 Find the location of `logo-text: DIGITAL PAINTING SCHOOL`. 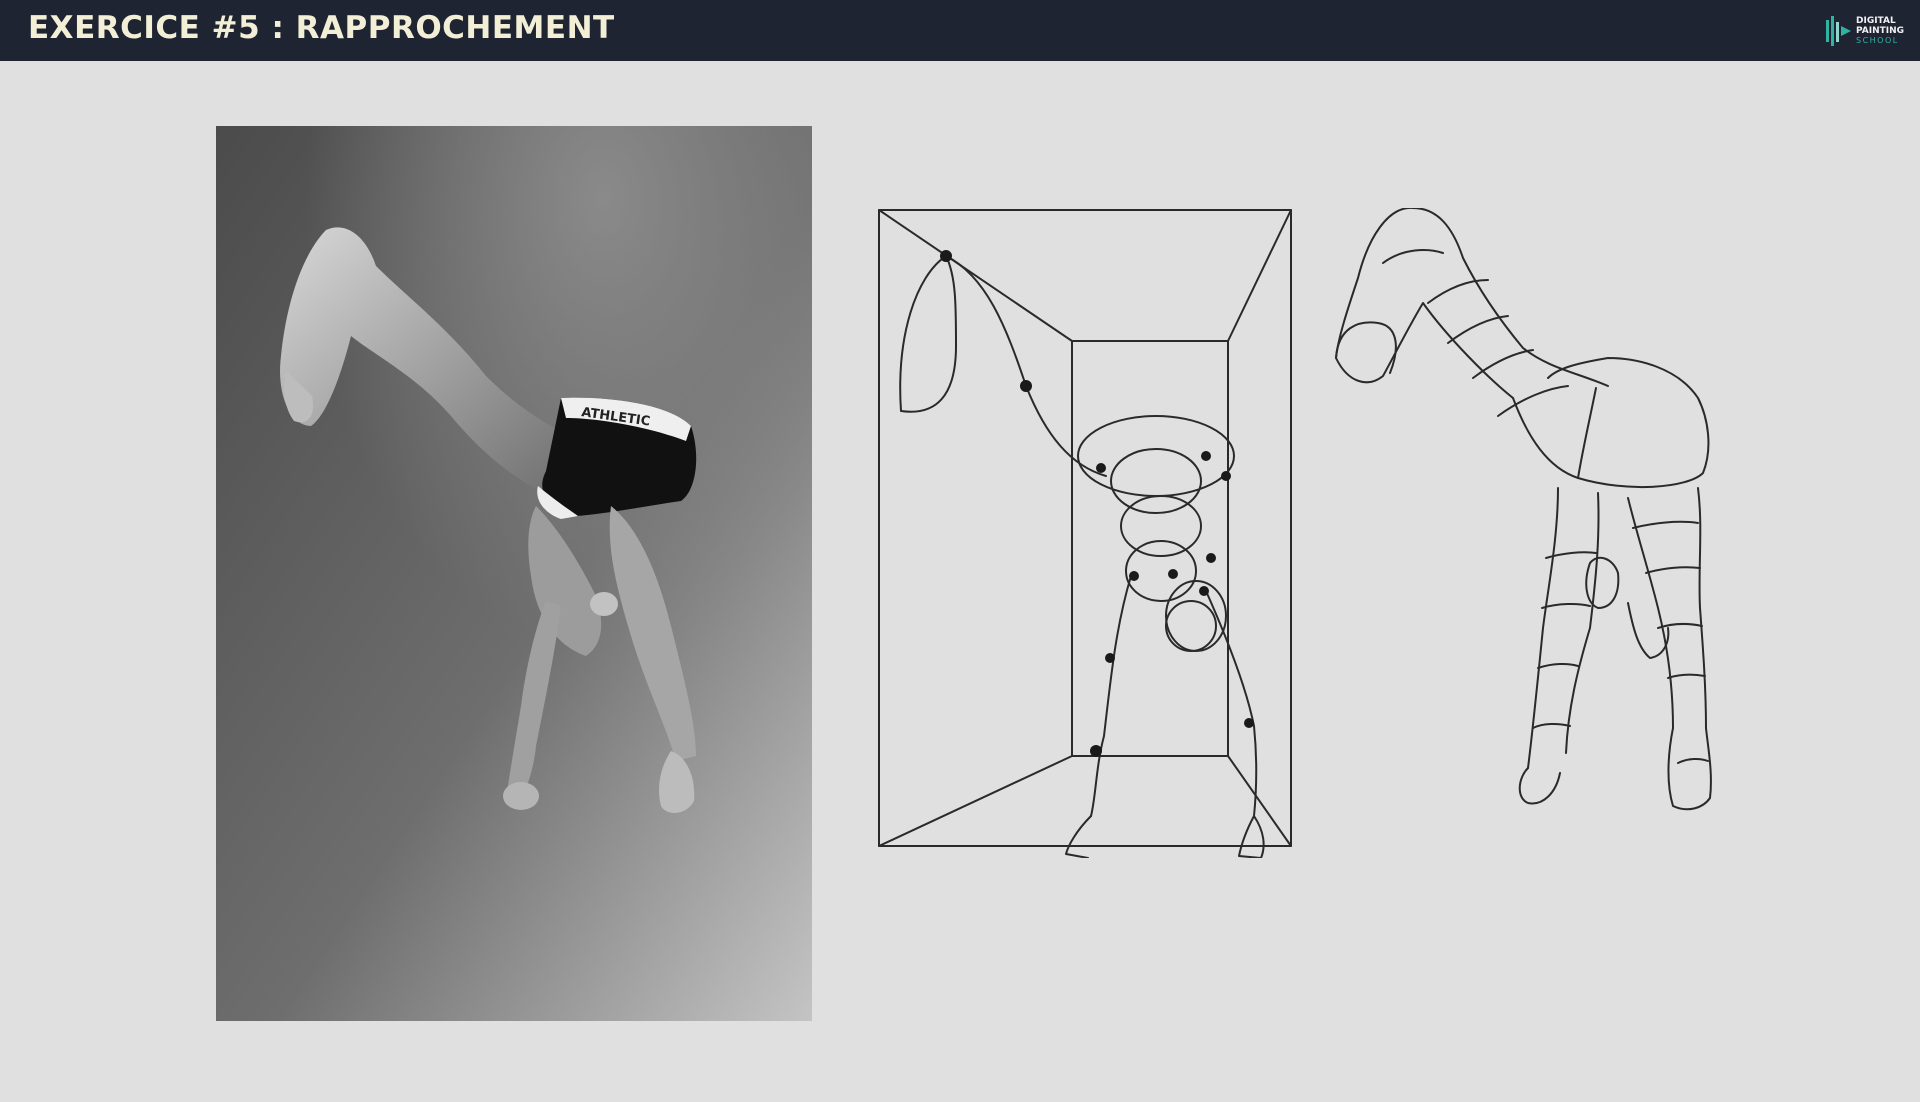

logo-text: DIGITAL PAINTING SCHOOL is located at coordinates (1880, 31).